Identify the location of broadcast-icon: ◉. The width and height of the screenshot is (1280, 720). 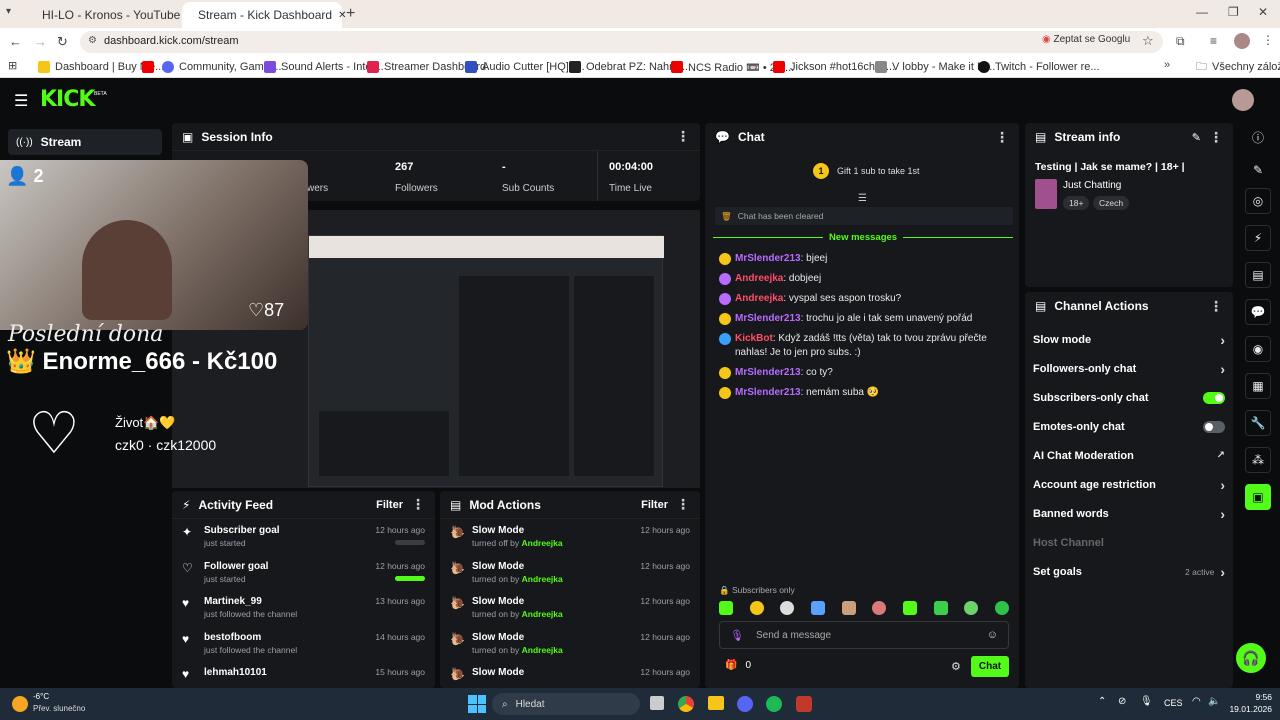
(1258, 349).